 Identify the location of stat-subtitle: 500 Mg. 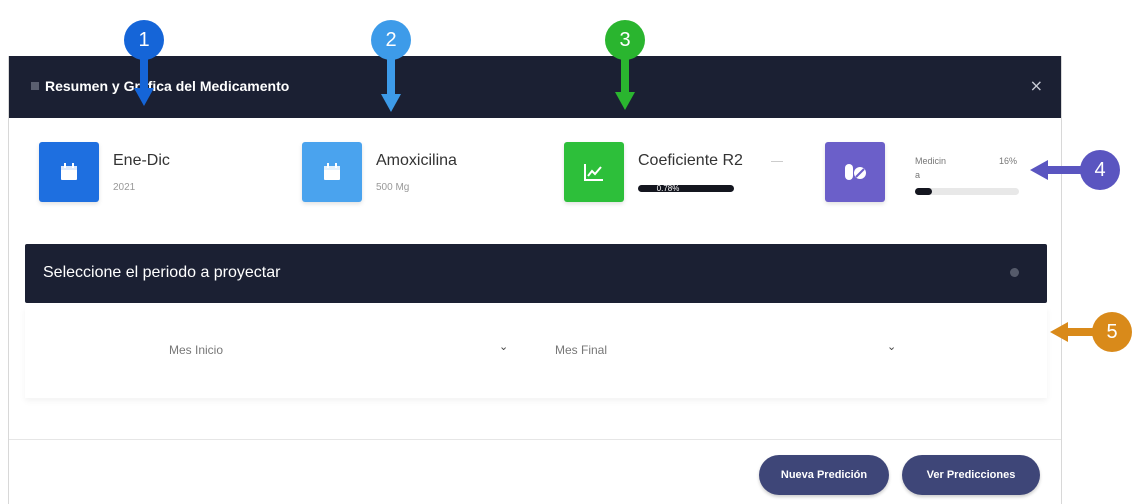
(393, 187).